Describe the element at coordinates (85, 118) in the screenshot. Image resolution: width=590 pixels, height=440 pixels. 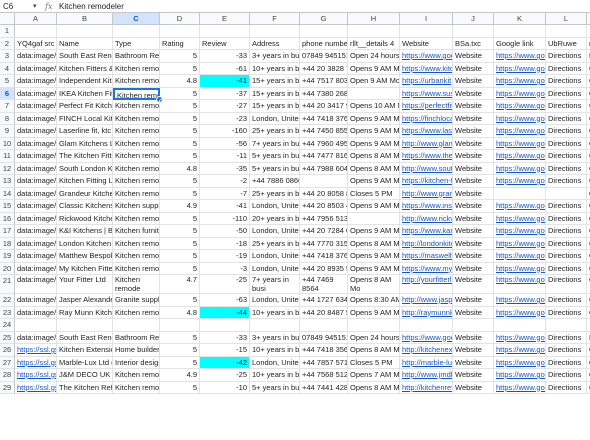
I see `table-cell: FINCH Local Kit` at that location.